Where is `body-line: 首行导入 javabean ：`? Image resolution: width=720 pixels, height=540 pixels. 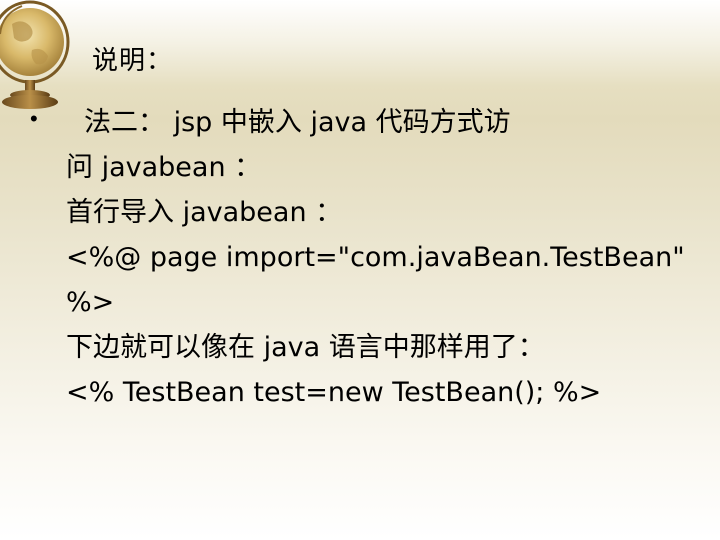 body-line: 首行导入 javabean ： is located at coordinates (204, 212).